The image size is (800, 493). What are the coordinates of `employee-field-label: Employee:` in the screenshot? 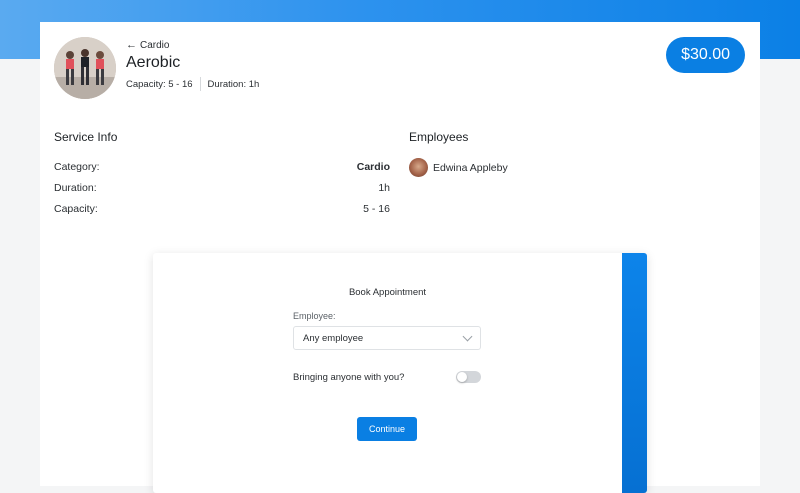 It's located at (314, 316).